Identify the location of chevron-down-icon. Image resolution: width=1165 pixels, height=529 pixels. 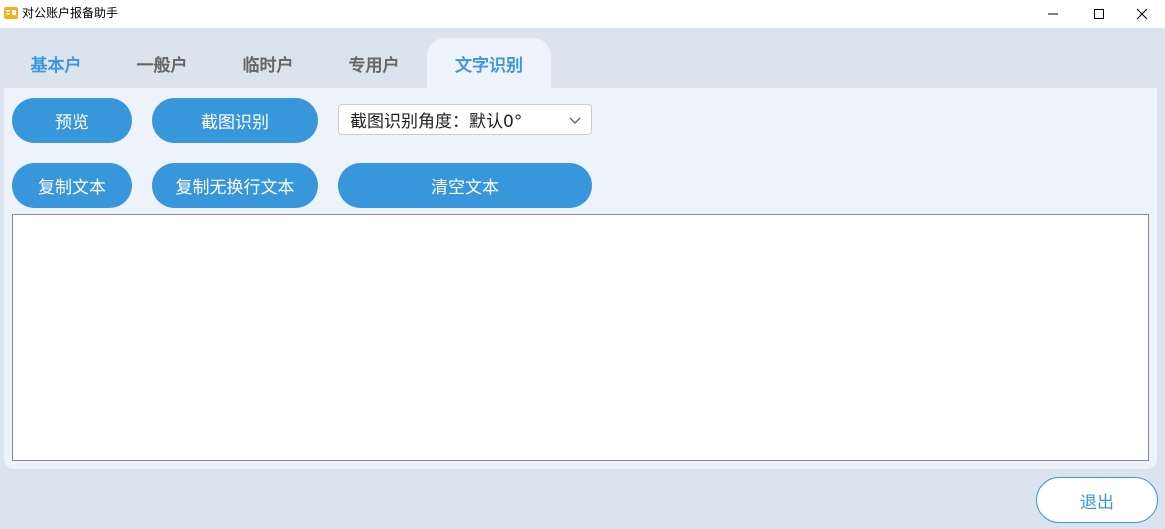
(575, 120).